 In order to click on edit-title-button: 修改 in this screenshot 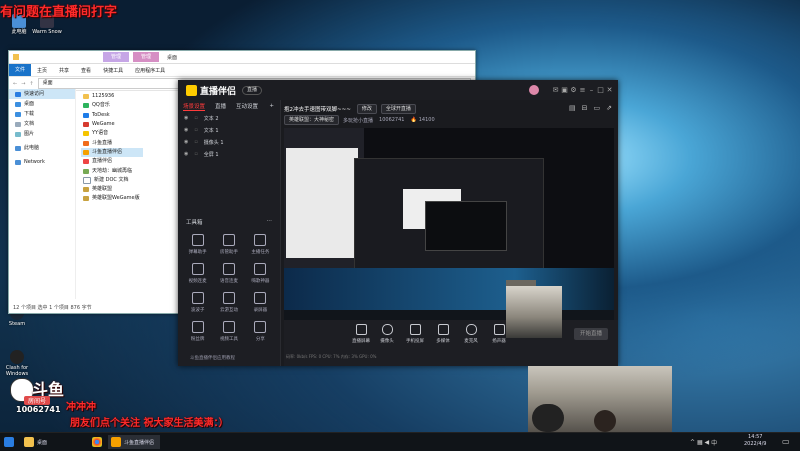, I will do `click(366, 109)`.